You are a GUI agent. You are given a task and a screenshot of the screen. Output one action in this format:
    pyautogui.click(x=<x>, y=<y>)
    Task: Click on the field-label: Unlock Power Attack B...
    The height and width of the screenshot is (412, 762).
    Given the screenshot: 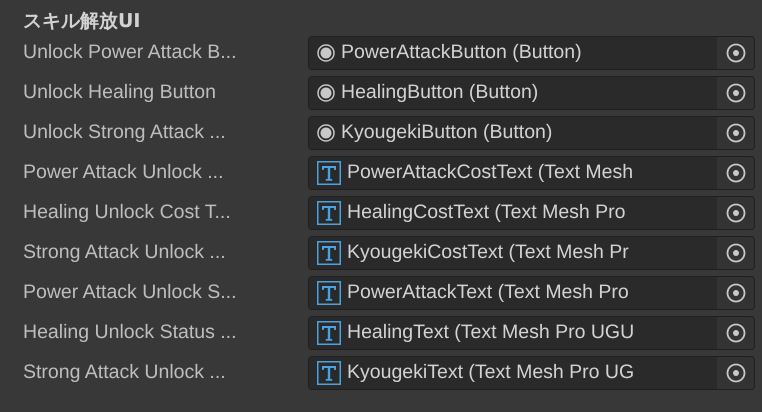 What is the action you would take?
    pyautogui.click(x=130, y=53)
    